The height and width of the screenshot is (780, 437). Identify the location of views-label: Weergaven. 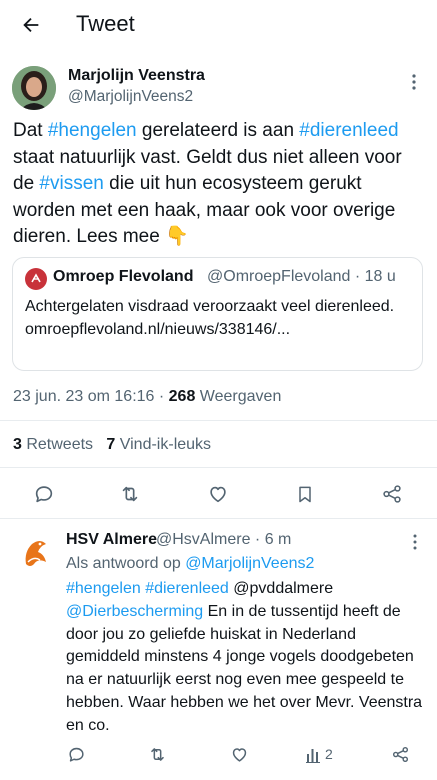
(238, 396).